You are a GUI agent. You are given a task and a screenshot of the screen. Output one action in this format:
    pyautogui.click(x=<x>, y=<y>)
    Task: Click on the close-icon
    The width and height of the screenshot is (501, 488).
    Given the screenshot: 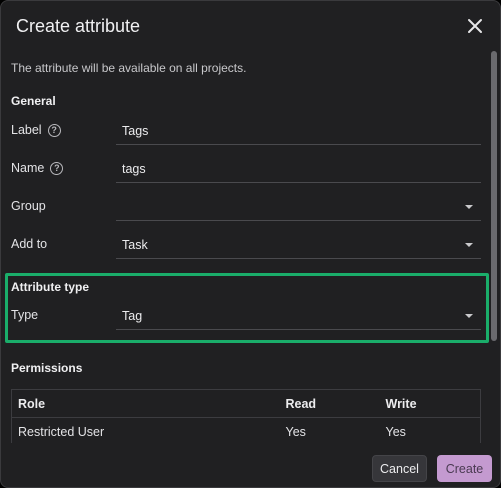 What is the action you would take?
    pyautogui.click(x=475, y=26)
    